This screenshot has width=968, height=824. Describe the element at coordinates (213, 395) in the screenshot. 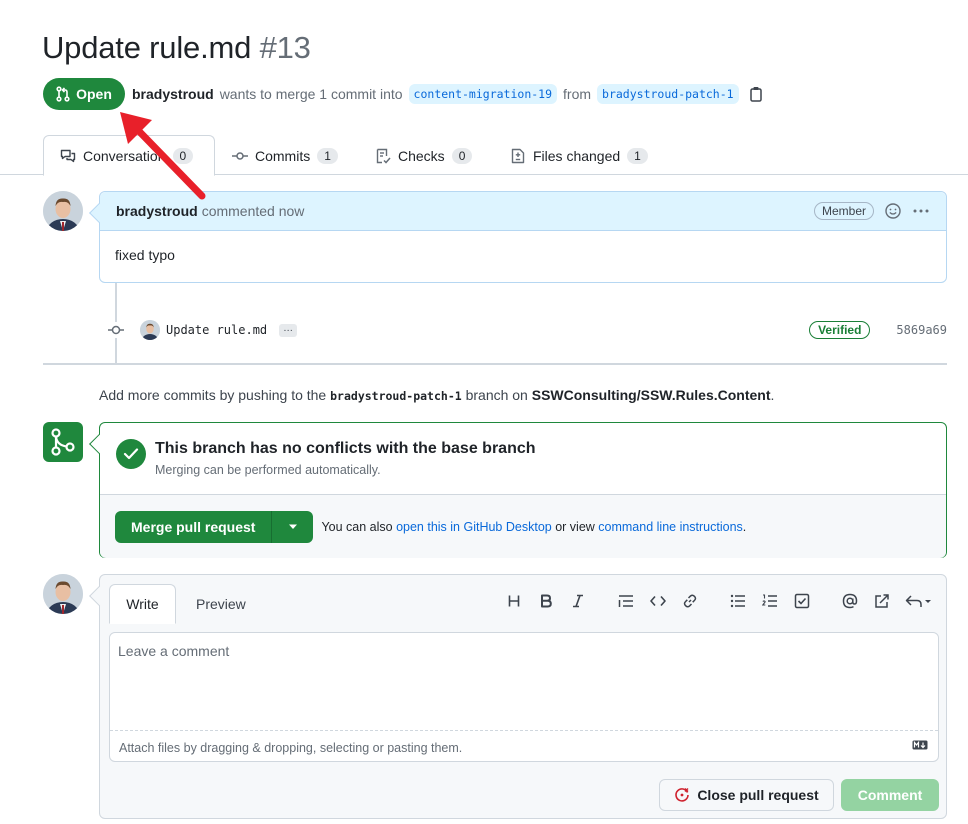

I see `push-hint-prefix: Add more commits by pushing to the` at that location.